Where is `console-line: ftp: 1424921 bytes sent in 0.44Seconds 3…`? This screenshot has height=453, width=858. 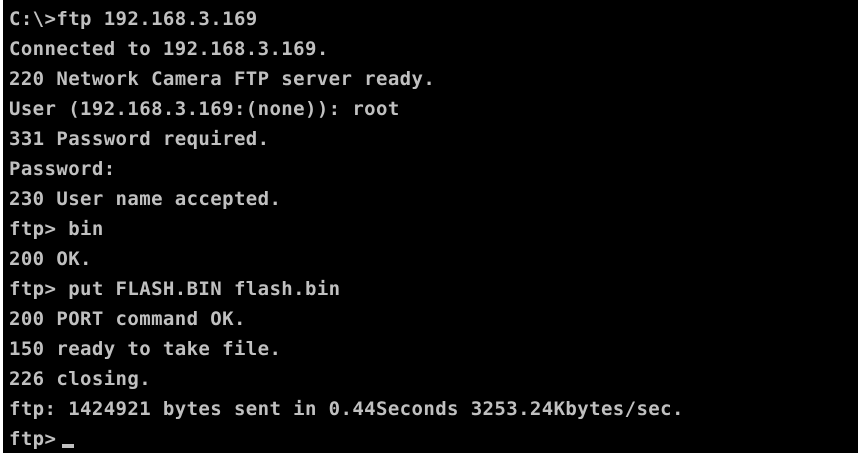
console-line: ftp: 1424921 bytes sent in 0.44Seconds 3… is located at coordinates (346, 409).